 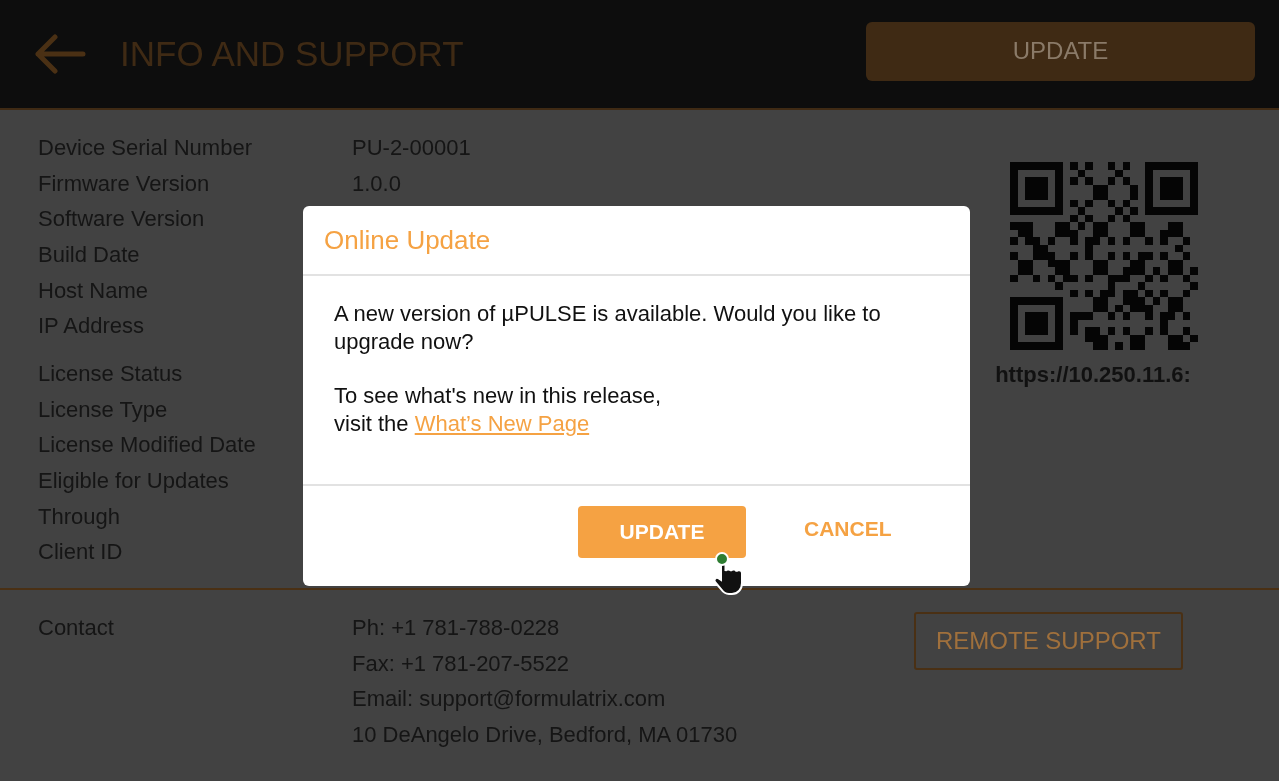 I want to click on dialog-message: A new version of µPULSE is available. Would you like to upgrade now?, so click(x=608, y=328).